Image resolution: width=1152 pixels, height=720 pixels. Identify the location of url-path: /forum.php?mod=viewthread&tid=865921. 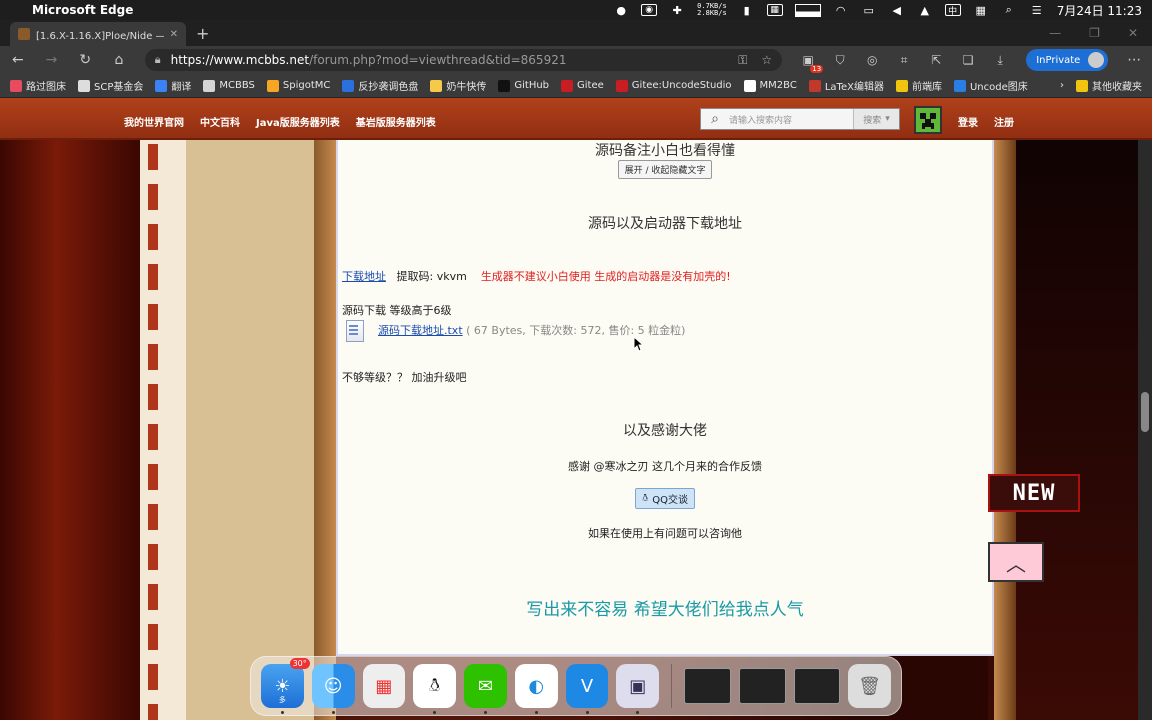
(438, 60).